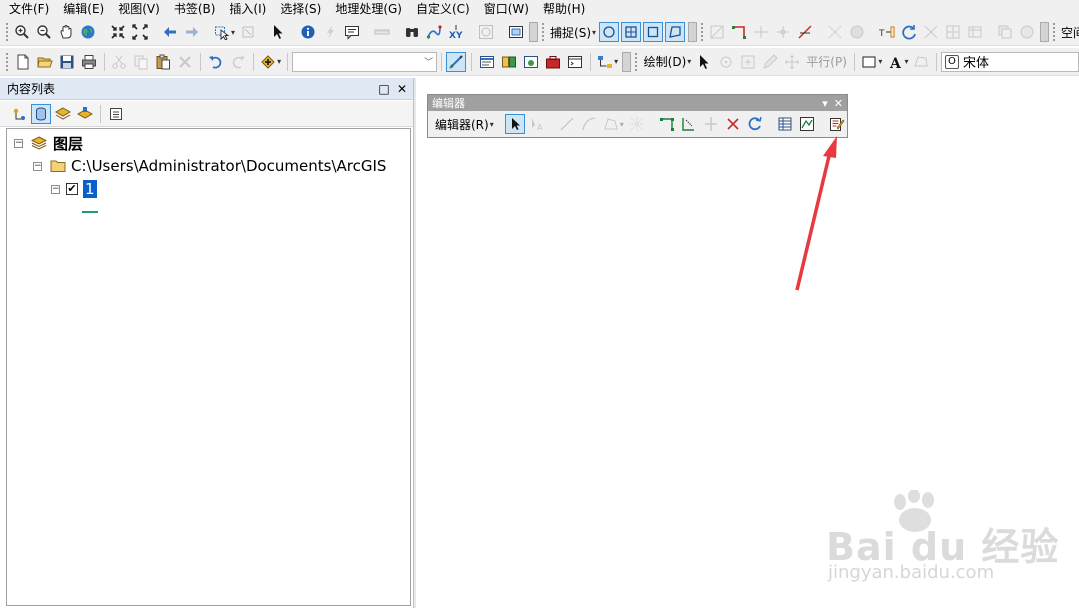  Describe the element at coordinates (67, 62) in the screenshot. I see `save-floppy-icon` at that location.